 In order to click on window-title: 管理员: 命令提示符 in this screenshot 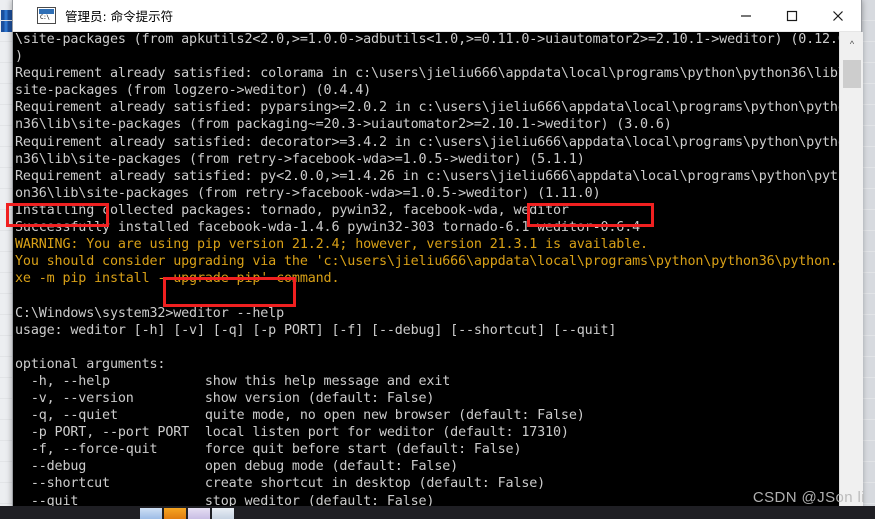, I will do `click(119, 16)`.